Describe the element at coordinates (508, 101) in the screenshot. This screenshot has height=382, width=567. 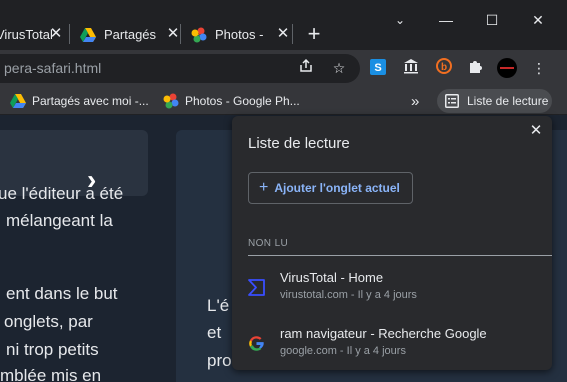
I see `reading-list-label: Liste de lecture` at that location.